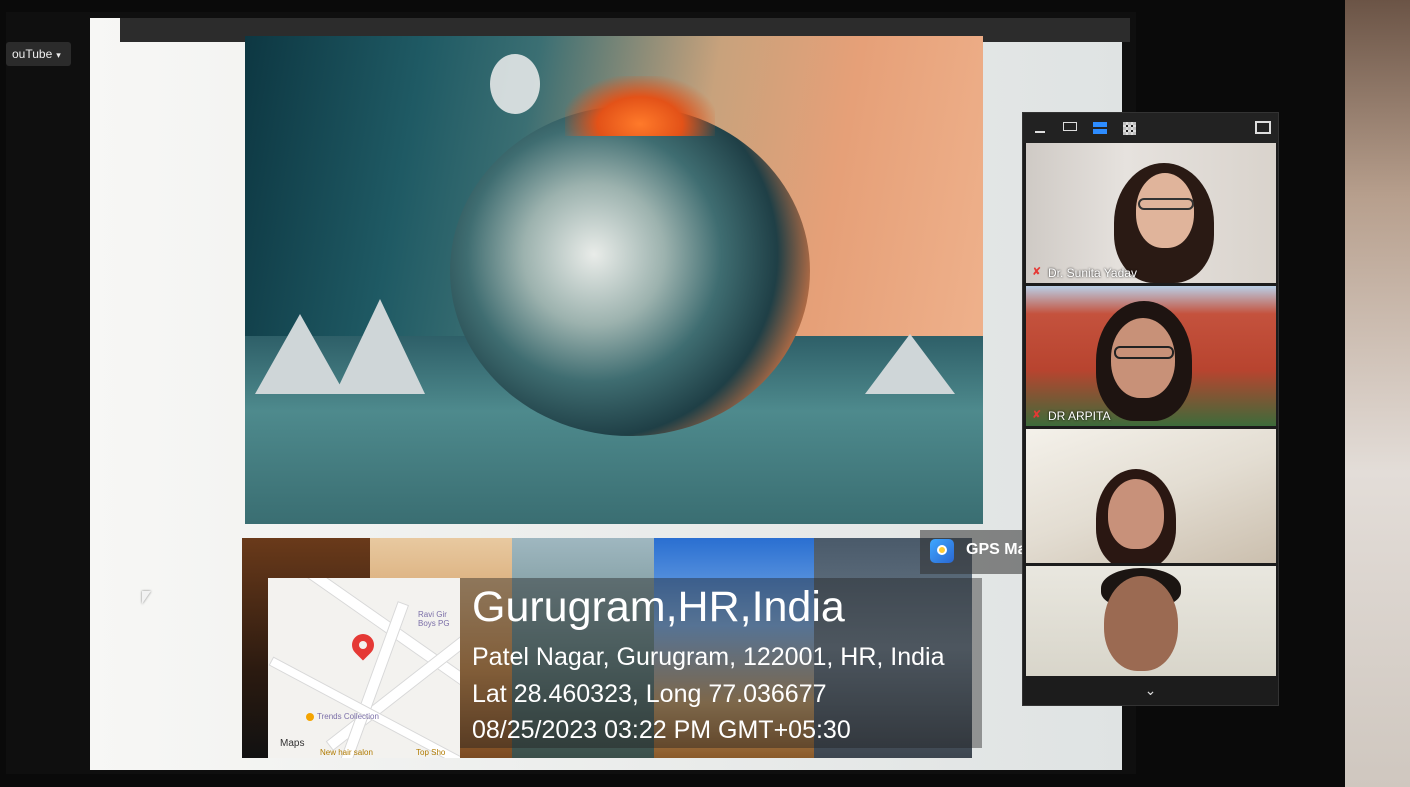  What do you see at coordinates (658, 607) in the screenshot?
I see `gps-city: Gurugram,HR,India` at bounding box center [658, 607].